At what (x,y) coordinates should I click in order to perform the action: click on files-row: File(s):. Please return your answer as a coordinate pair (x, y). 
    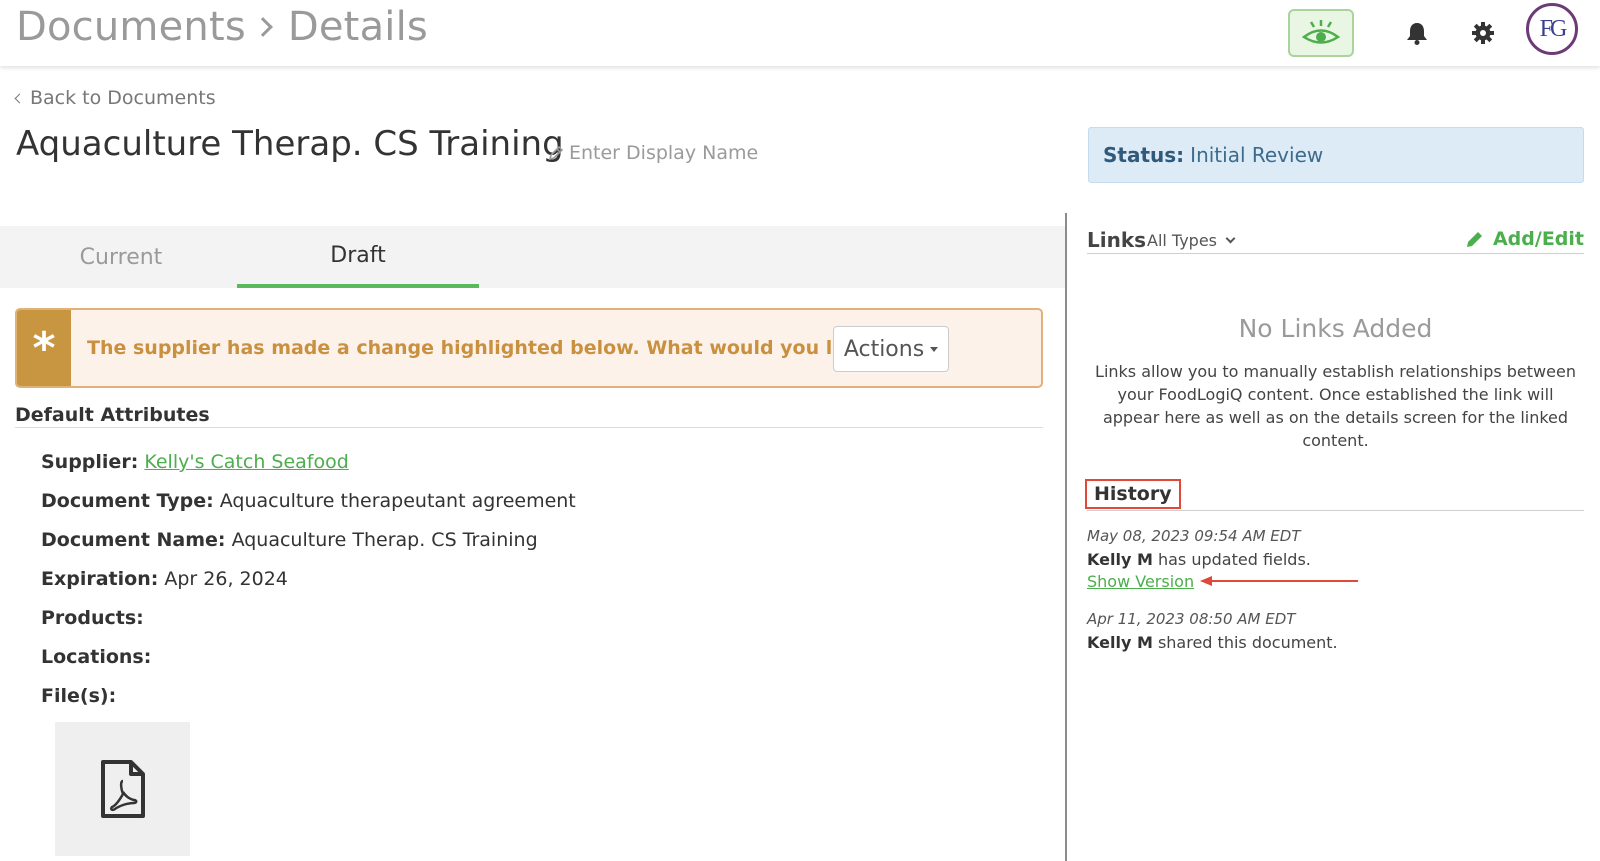
    Looking at the image, I should click on (78, 696).